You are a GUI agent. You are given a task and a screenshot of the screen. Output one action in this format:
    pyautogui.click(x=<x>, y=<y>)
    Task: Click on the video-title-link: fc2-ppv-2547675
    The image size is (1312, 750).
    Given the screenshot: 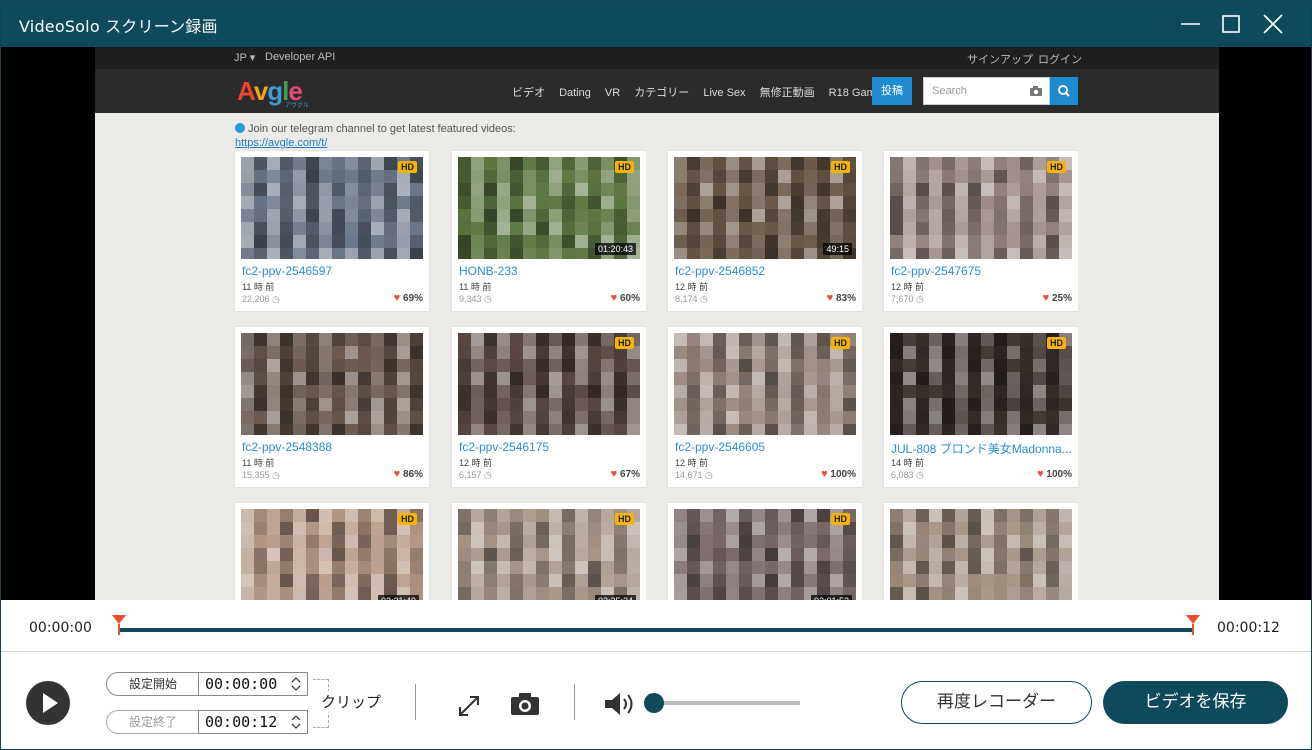 What is the action you would take?
    pyautogui.click(x=982, y=271)
    